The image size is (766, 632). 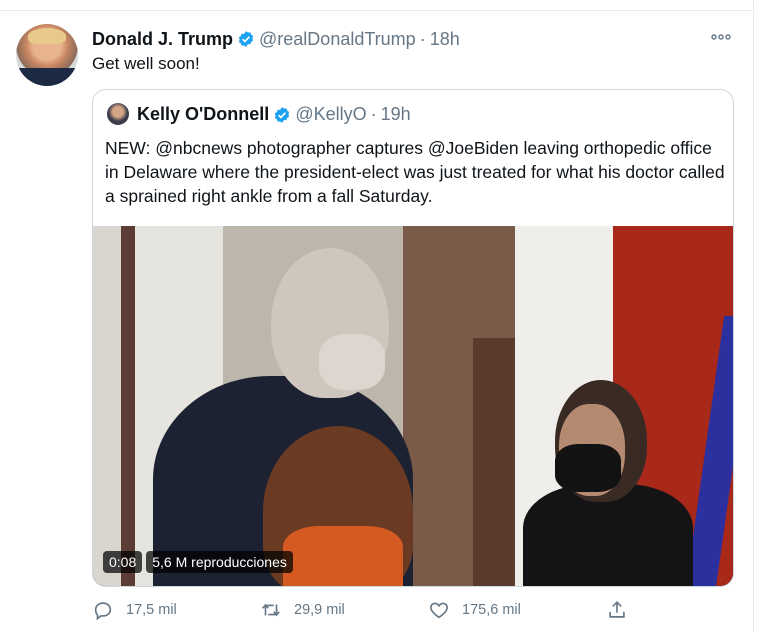 I want to click on author-handle: @realDonaldTrump, so click(x=337, y=39).